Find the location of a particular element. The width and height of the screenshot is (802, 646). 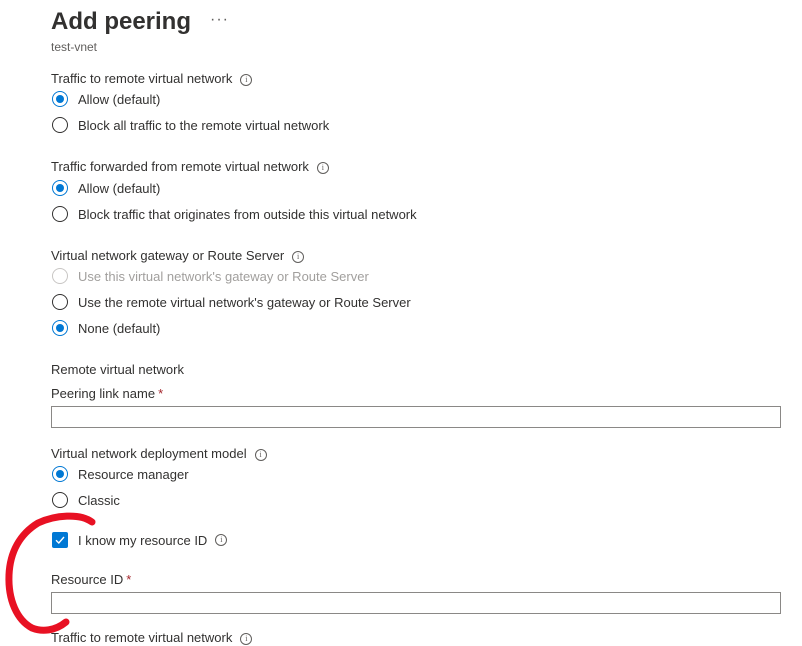

radio-label: Resource manager is located at coordinates (133, 474).